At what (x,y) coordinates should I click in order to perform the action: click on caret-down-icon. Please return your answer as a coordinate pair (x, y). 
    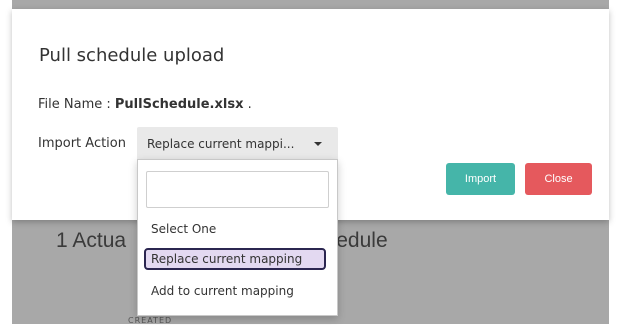
    Looking at the image, I should click on (318, 144).